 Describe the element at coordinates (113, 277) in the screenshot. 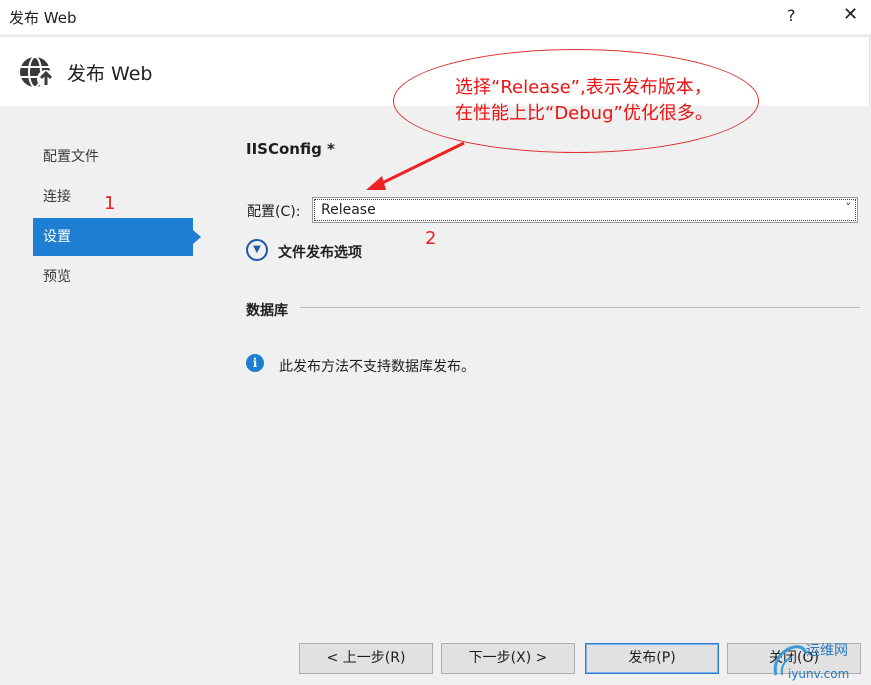

I see `sidebar-item-preview: 预览` at that location.